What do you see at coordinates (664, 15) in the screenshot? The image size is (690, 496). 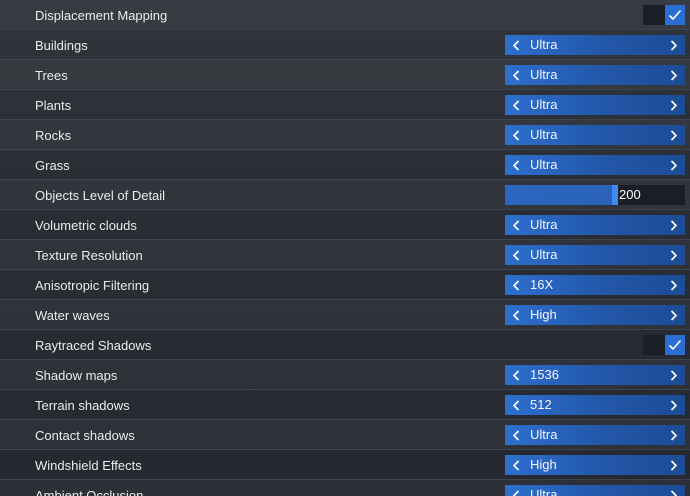 I see `displacement-mapping-checkbox` at bounding box center [664, 15].